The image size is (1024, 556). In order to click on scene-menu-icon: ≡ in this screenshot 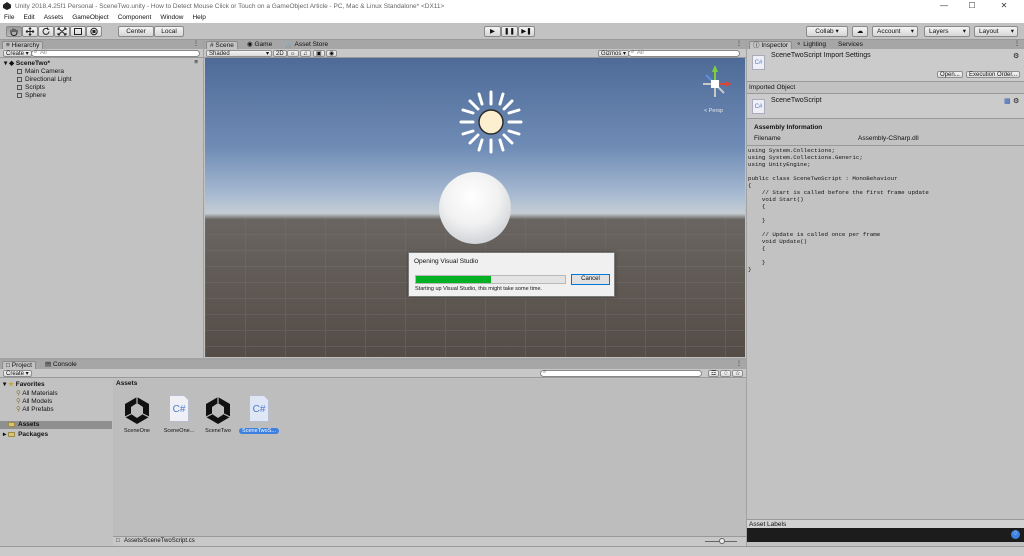, I will do `click(196, 62)`.